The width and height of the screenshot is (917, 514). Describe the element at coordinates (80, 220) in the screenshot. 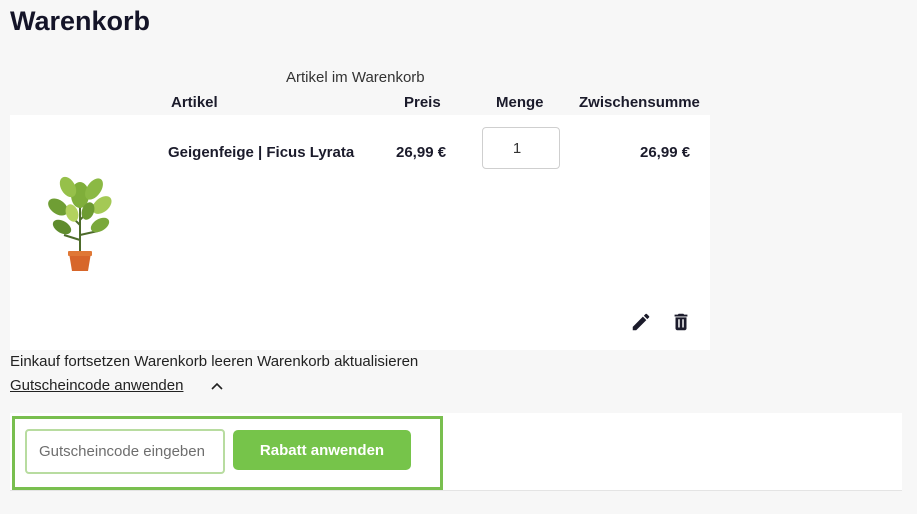

I see `plant-image` at that location.